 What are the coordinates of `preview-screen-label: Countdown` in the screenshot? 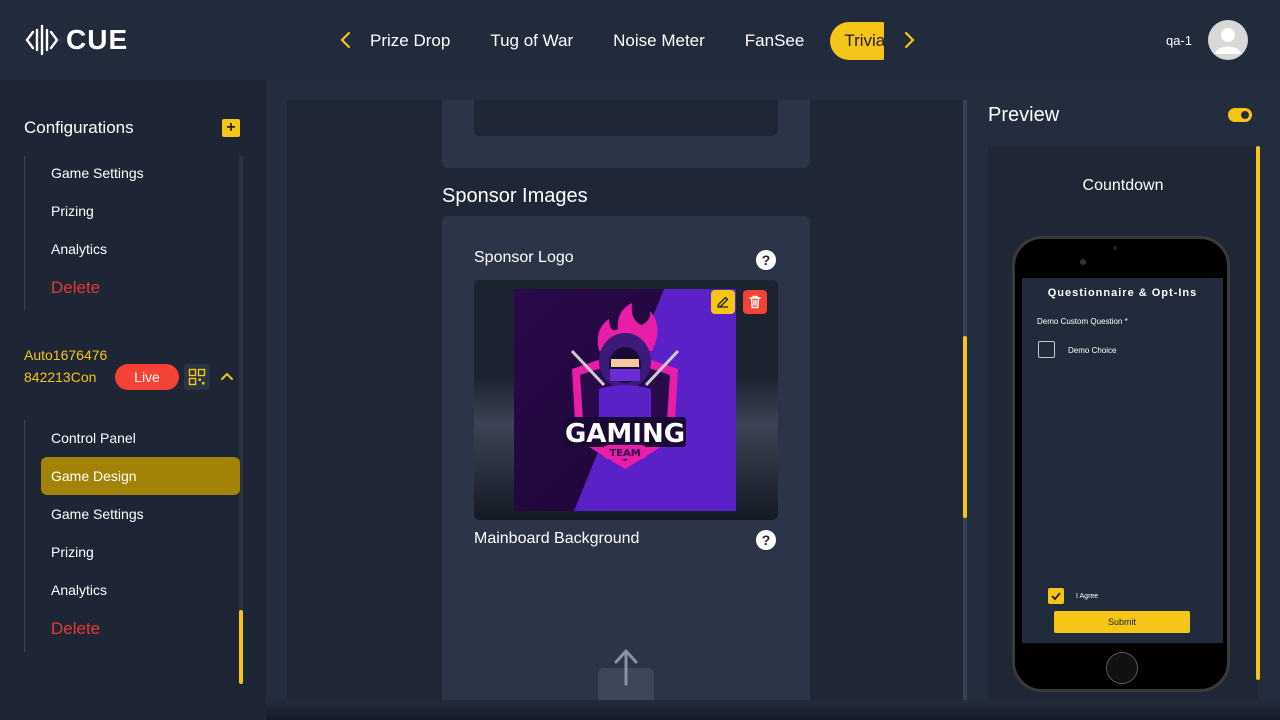 It's located at (1123, 185).